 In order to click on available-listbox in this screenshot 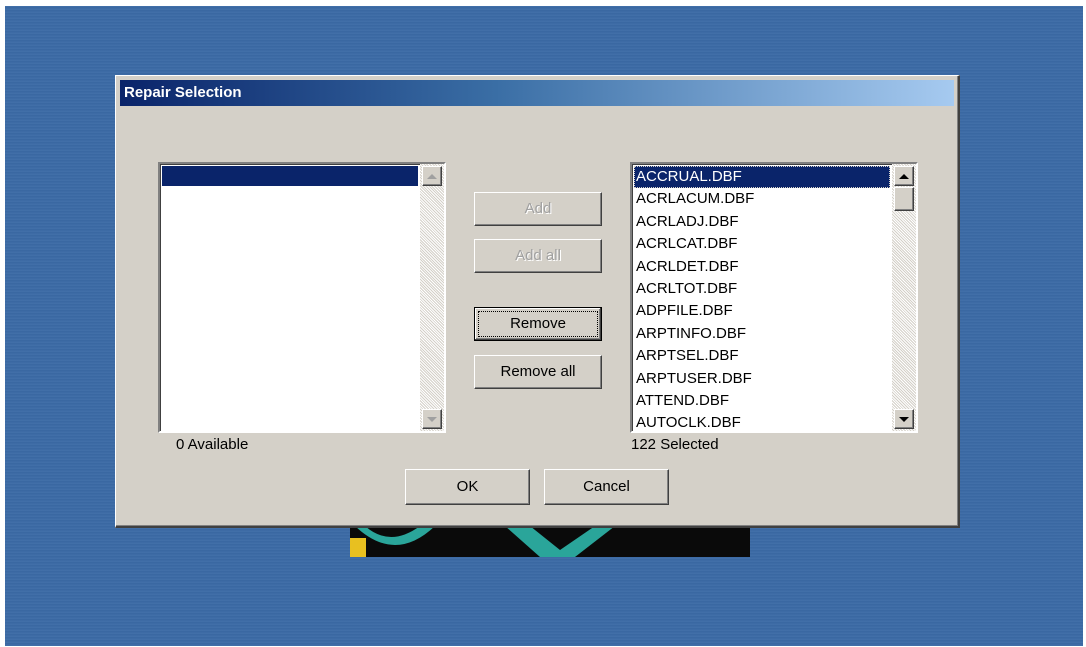, I will do `click(302, 297)`.